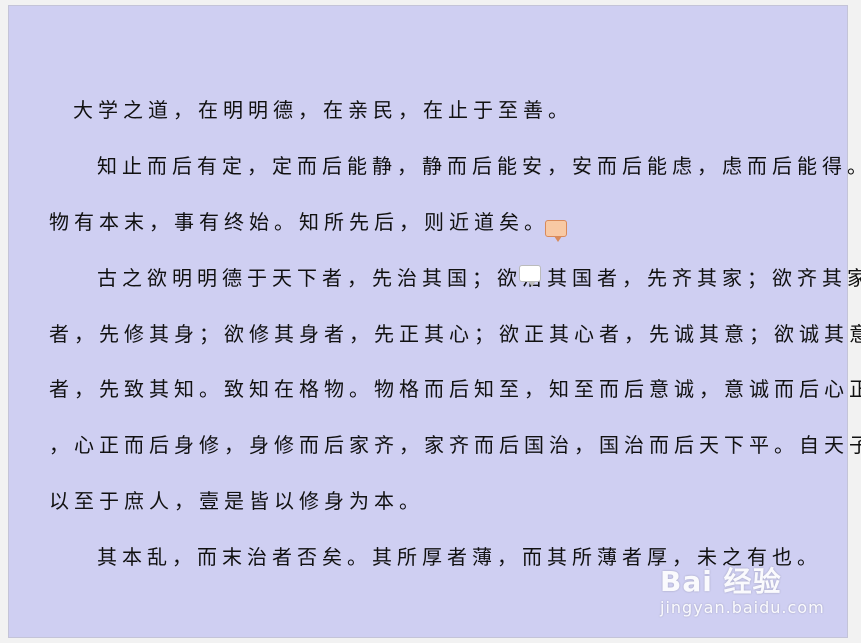 This screenshot has height=643, width=861. Describe the element at coordinates (323, 110) in the screenshot. I see `text-line-1: 大学之道，在明明德，在亲民，在止于至善。` at that location.